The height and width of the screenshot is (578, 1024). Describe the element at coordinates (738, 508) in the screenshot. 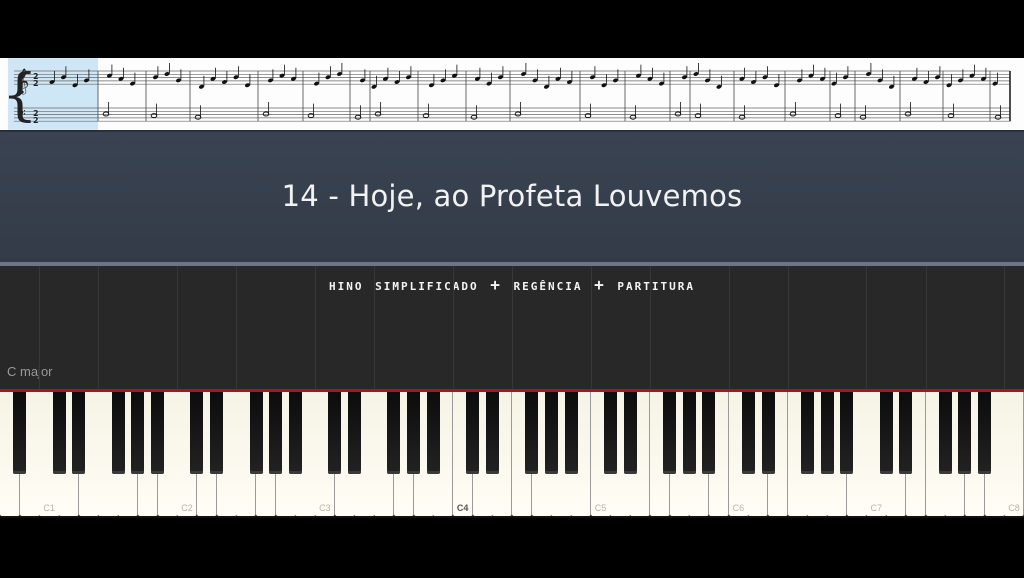

I see `octave-label-c6: C6` at that location.